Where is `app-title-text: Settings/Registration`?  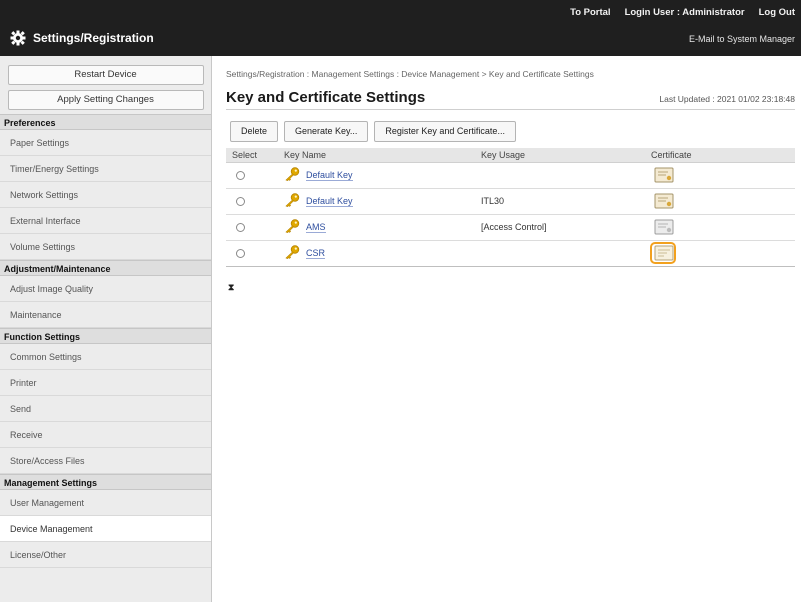 app-title-text: Settings/Registration is located at coordinates (93, 38).